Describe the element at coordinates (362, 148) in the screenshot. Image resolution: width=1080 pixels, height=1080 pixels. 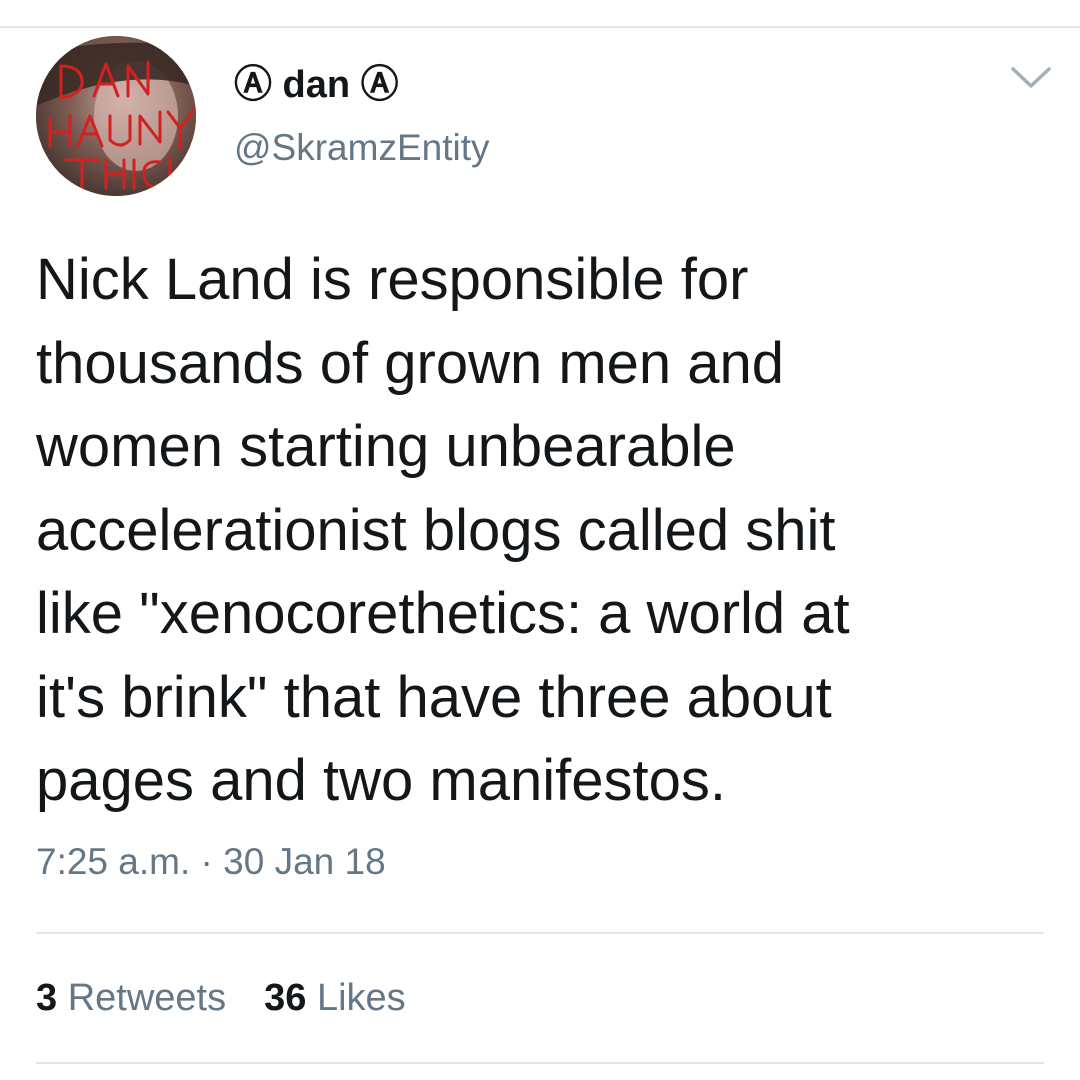
I see `user-handle: @SkramzEntity` at that location.